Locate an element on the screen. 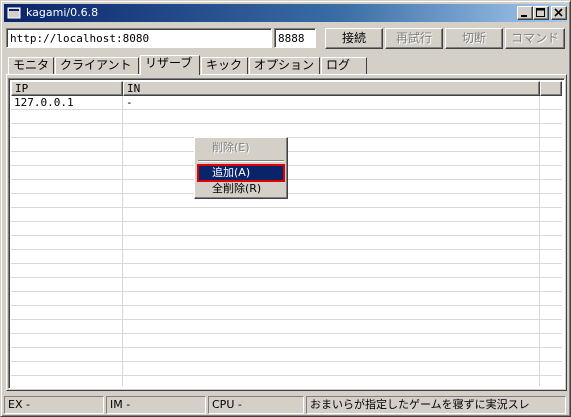  context-menu: 削除(E) 追加(A) 全削除(R) is located at coordinates (241, 168).